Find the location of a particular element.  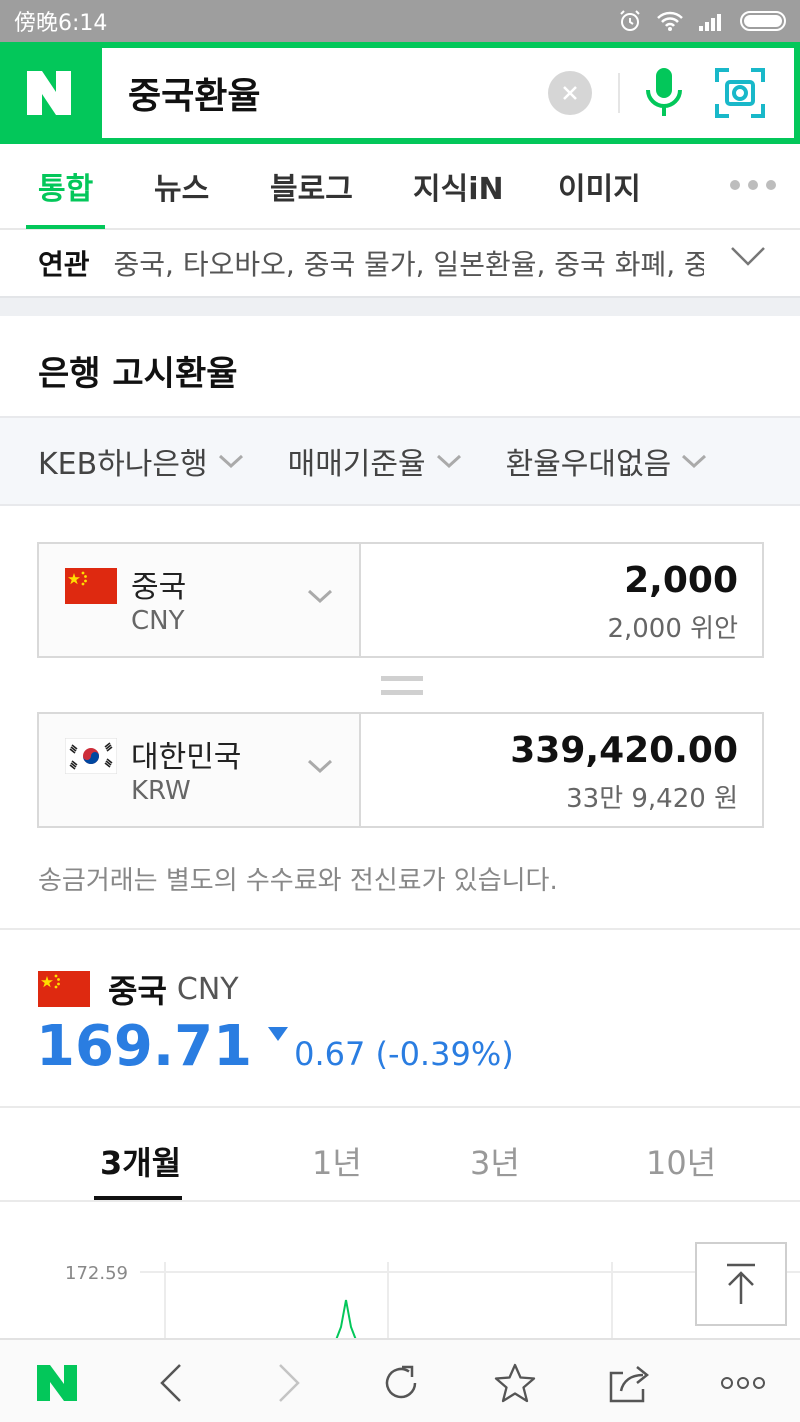

related-label: 연관 is located at coordinates (64, 264).